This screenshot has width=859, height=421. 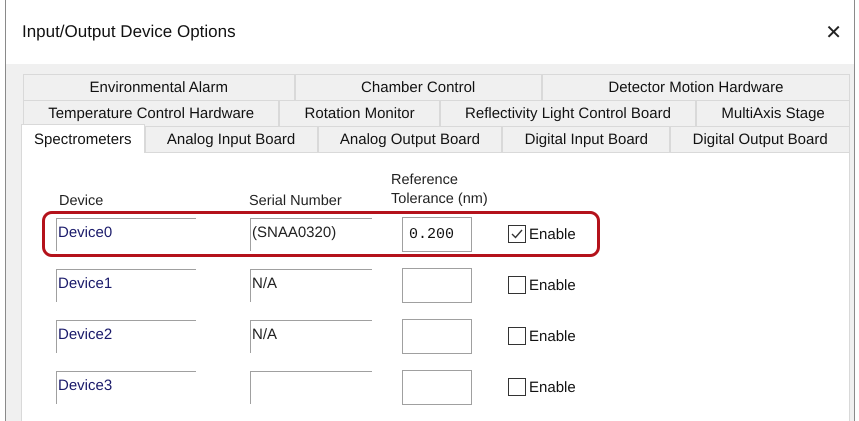 What do you see at coordinates (760, 139) in the screenshot?
I see `tab: Digital Output Board` at bounding box center [760, 139].